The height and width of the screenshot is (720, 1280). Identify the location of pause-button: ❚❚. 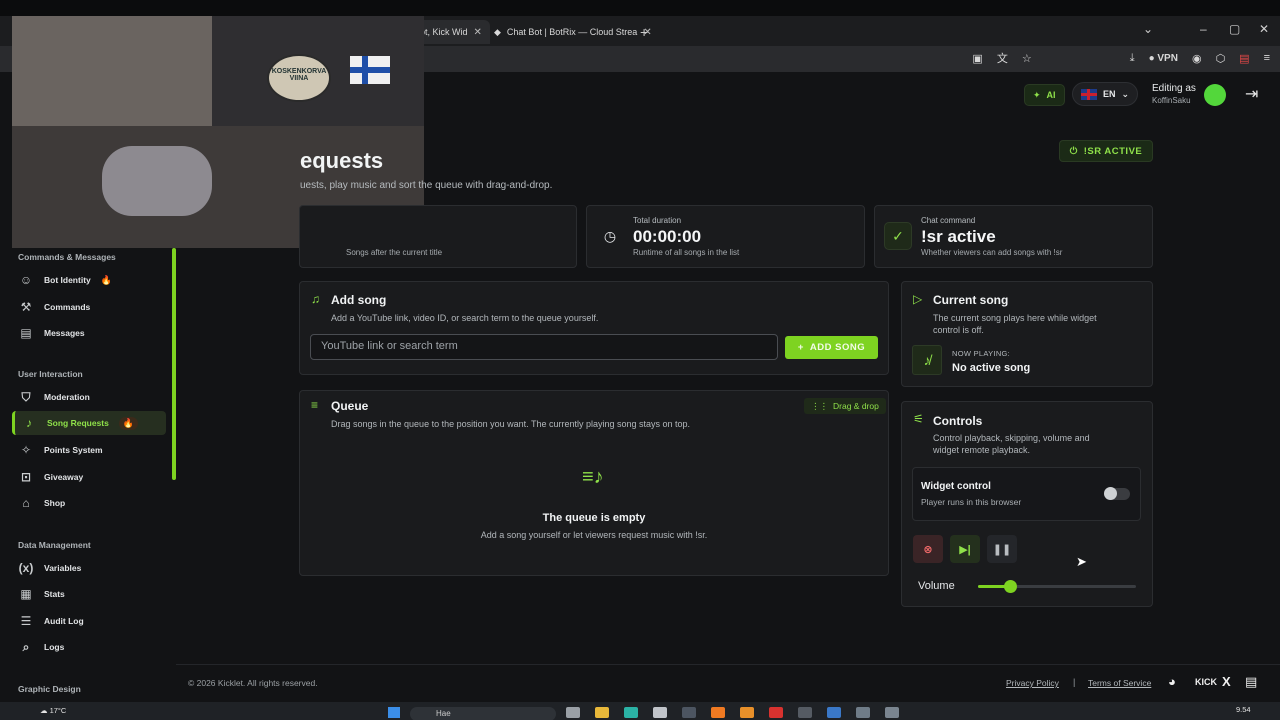
(1002, 549).